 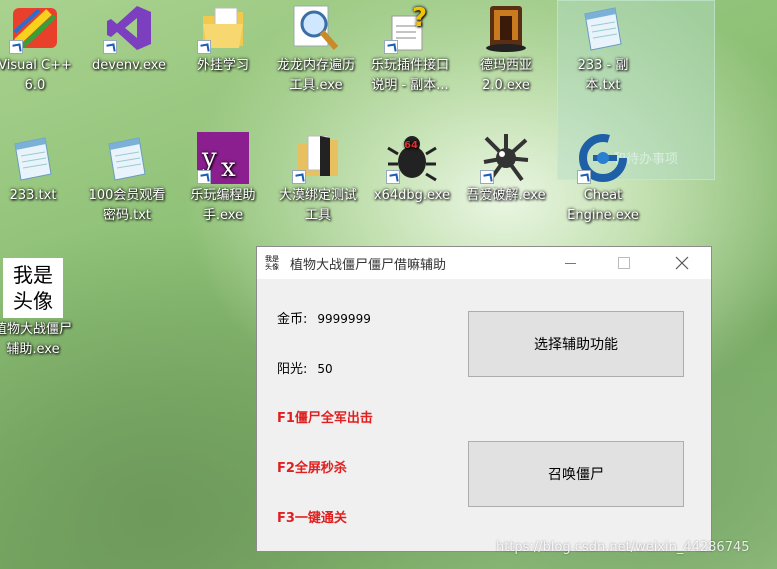 I want to click on desktop-icon-233: 233.txt, so click(x=37, y=169).